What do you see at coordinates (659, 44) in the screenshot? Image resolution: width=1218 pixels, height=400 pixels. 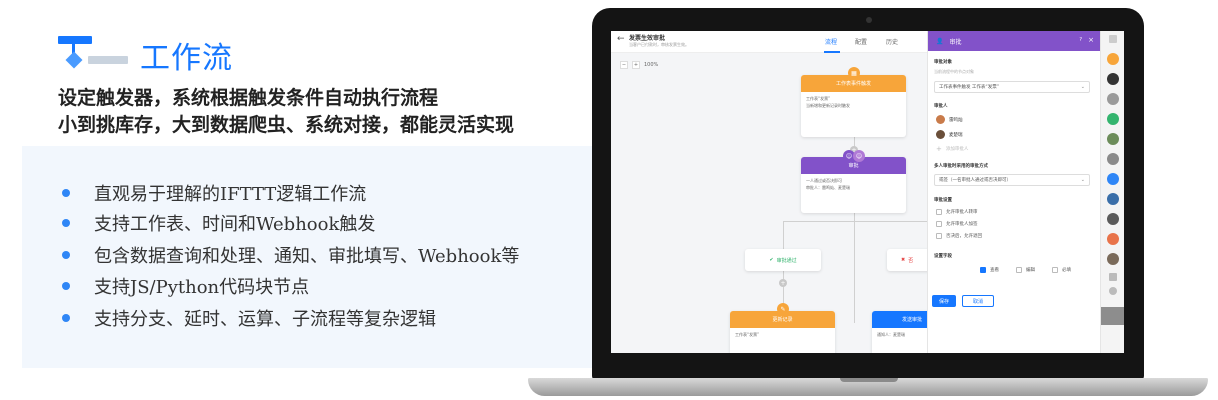 I see `workflow-description: 当客户已付款时，审核发票生效。` at bounding box center [659, 44].